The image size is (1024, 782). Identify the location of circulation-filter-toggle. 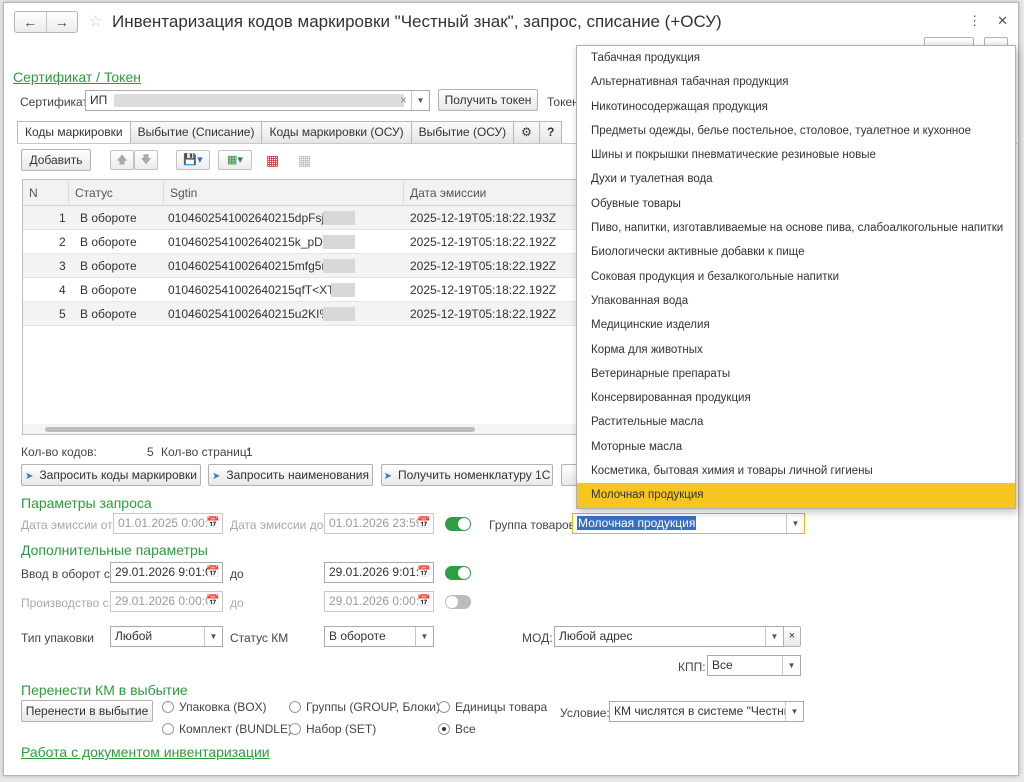
(458, 573).